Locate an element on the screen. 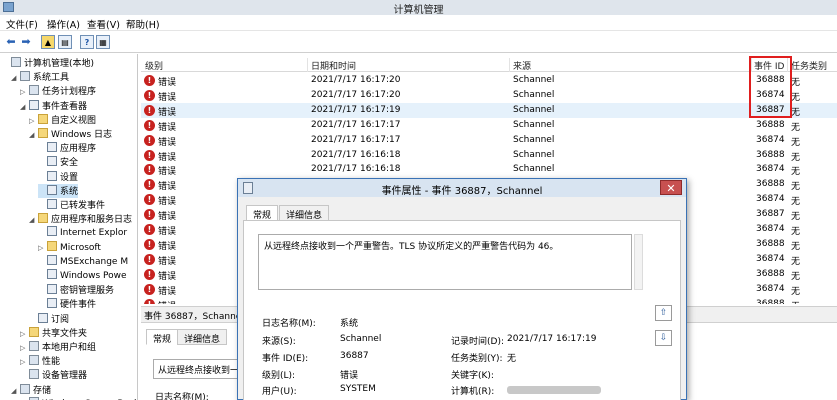 The height and width of the screenshot is (400, 837). dialog-message-box: 从远程终点接收到一个严重警告。TLS 协议所定义的严重警告代码为 46。 is located at coordinates (445, 262).